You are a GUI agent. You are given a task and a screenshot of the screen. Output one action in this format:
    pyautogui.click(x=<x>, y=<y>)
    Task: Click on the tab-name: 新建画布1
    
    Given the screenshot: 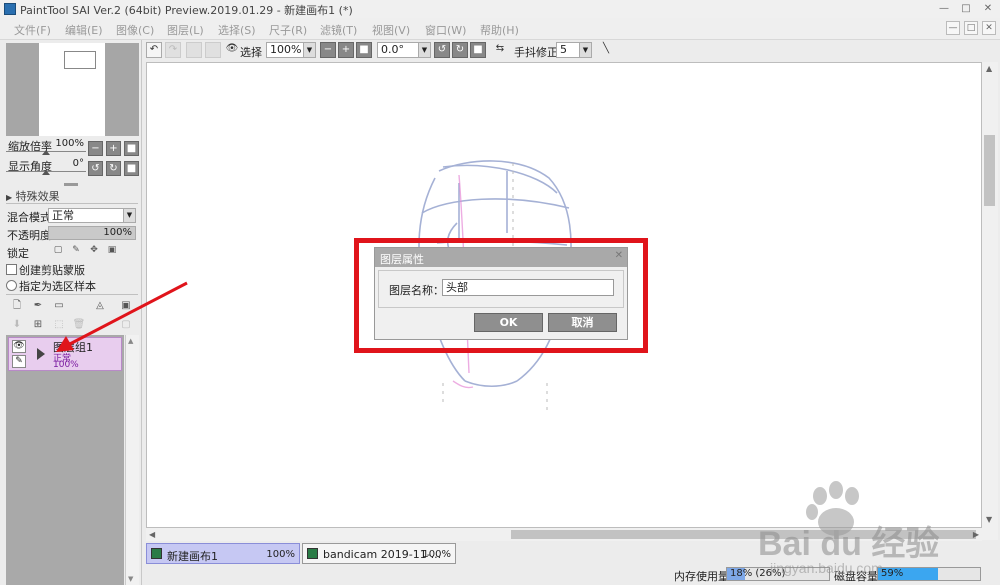 What is the action you would take?
    pyautogui.click(x=192, y=556)
    